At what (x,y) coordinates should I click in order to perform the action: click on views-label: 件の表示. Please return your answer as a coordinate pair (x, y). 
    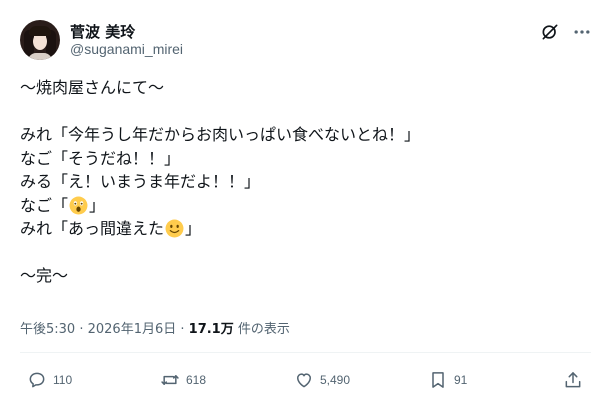
    Looking at the image, I should click on (261, 329).